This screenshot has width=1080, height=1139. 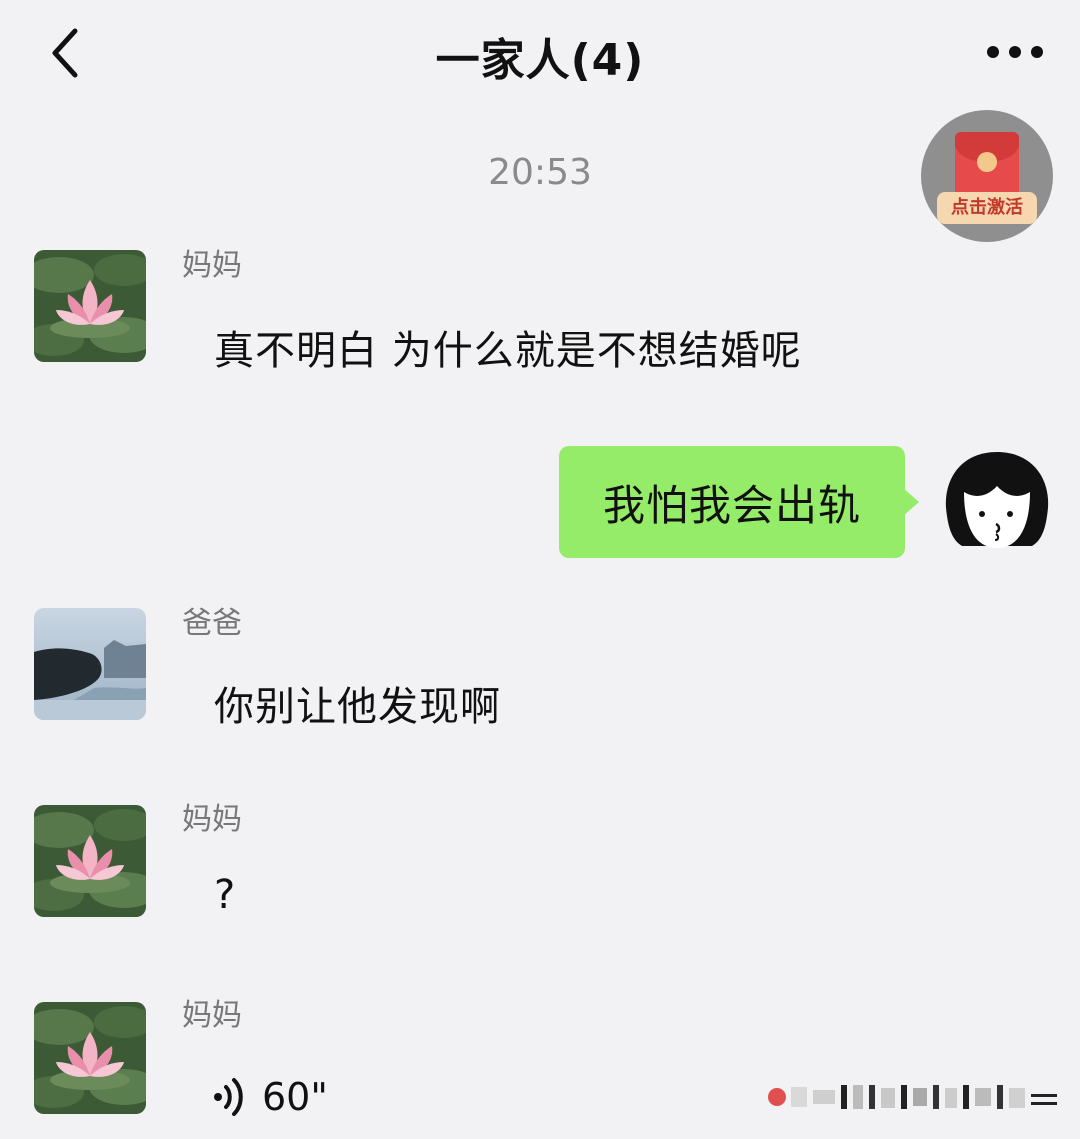 I want to click on bubble-tail, so click(x=911, y=502).